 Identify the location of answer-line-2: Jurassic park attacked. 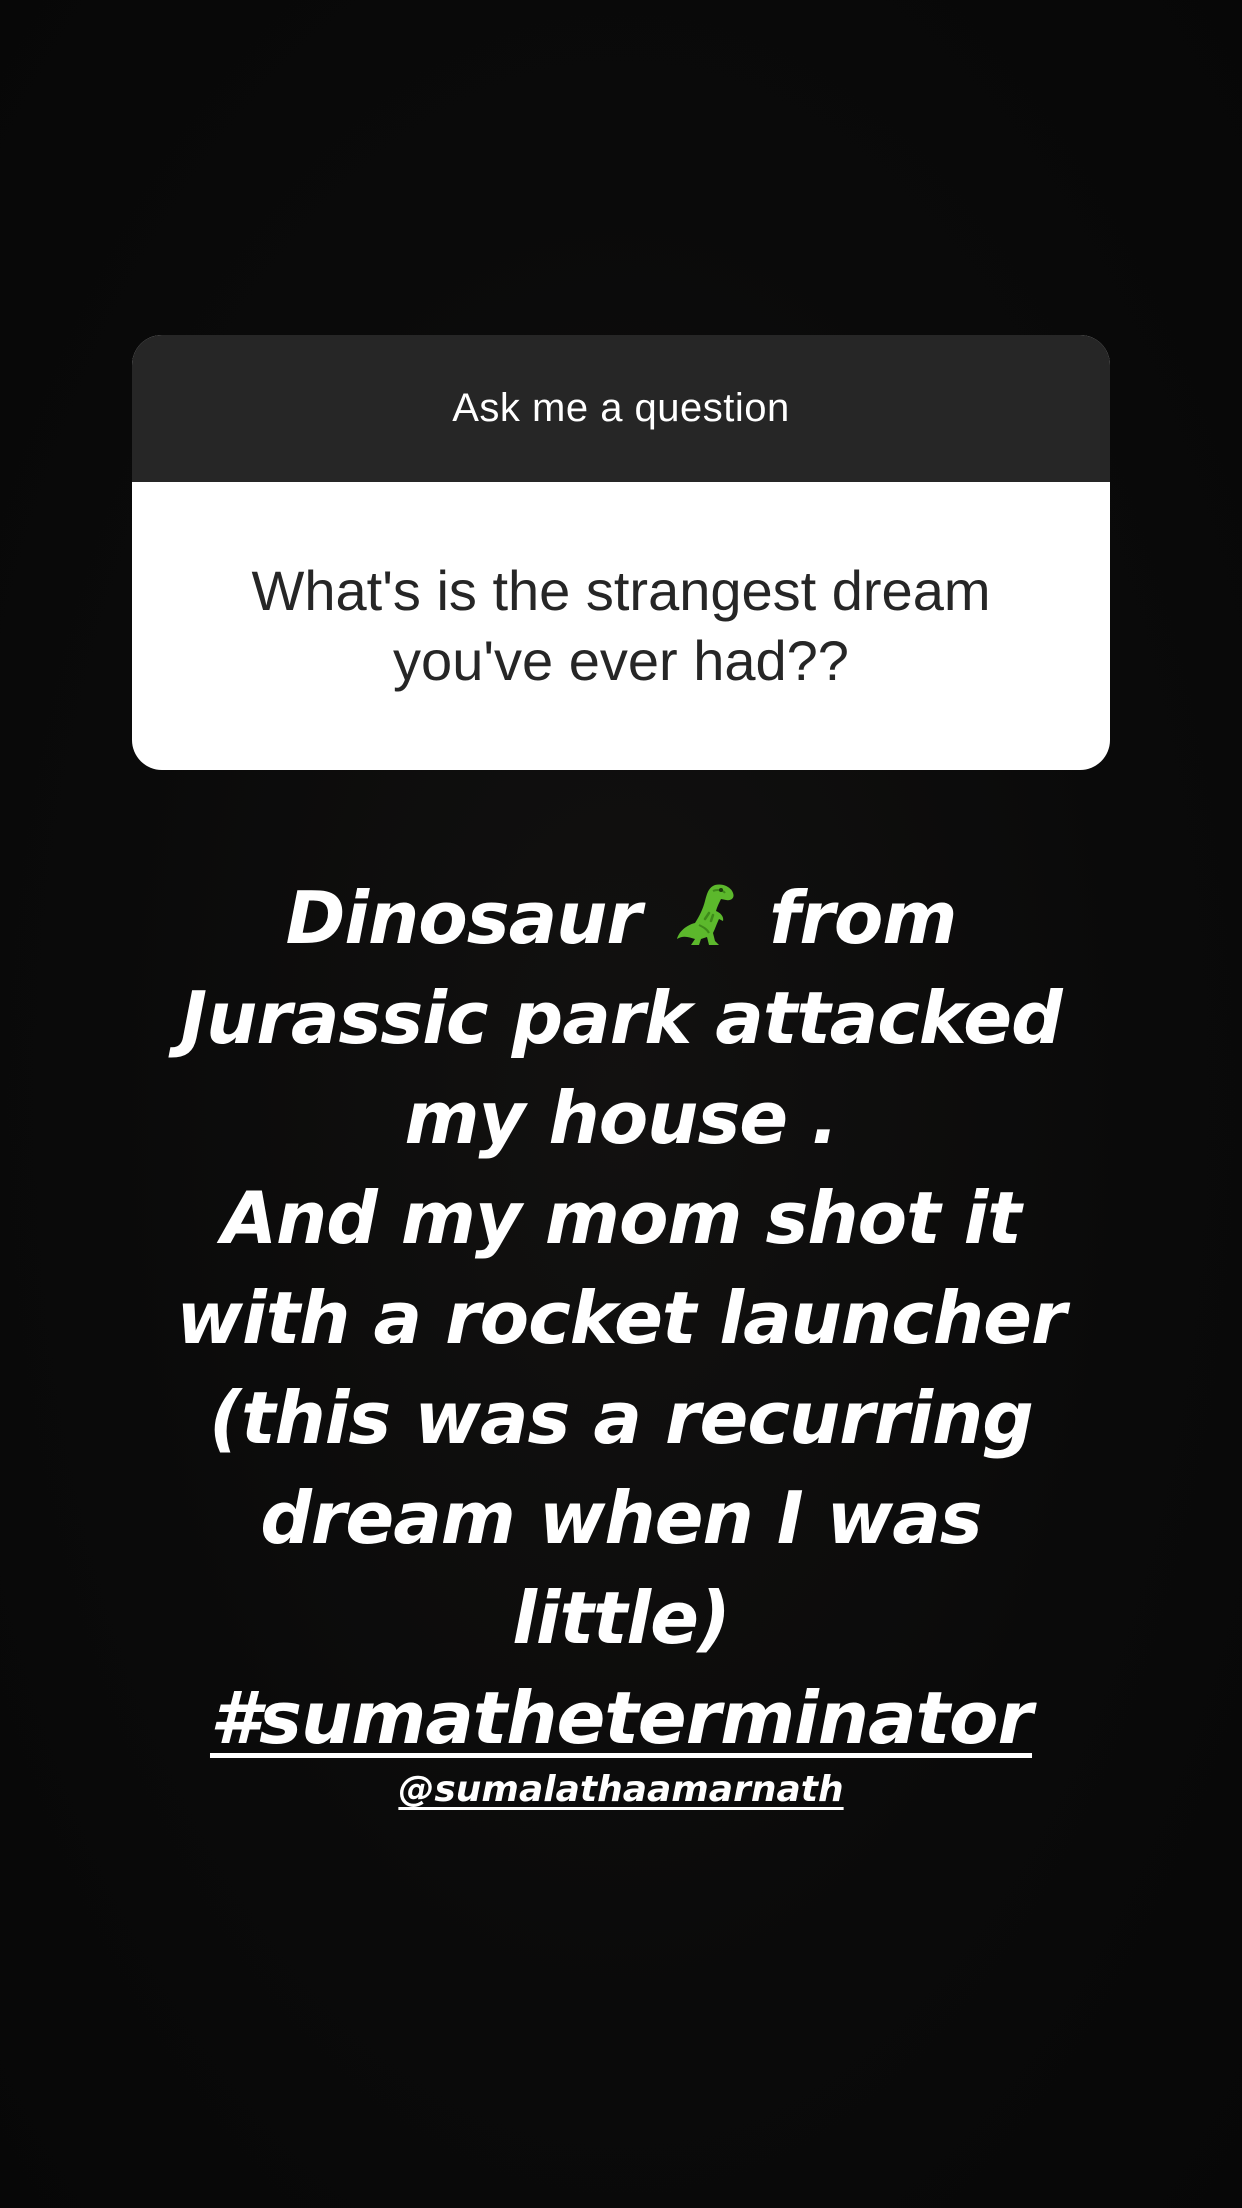
(621, 1018).